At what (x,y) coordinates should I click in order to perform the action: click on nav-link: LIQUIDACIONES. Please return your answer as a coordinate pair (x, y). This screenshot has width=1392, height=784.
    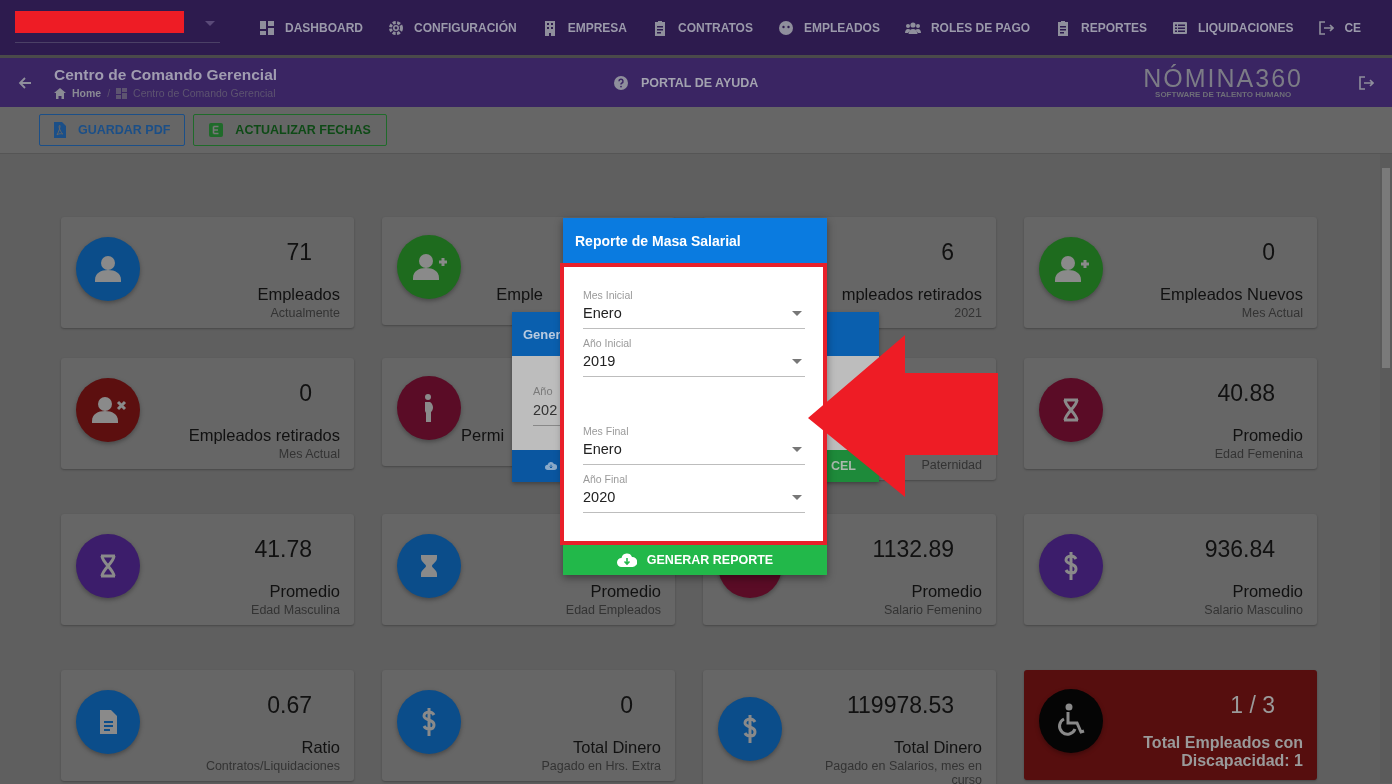
    Looking at the image, I should click on (1233, 27).